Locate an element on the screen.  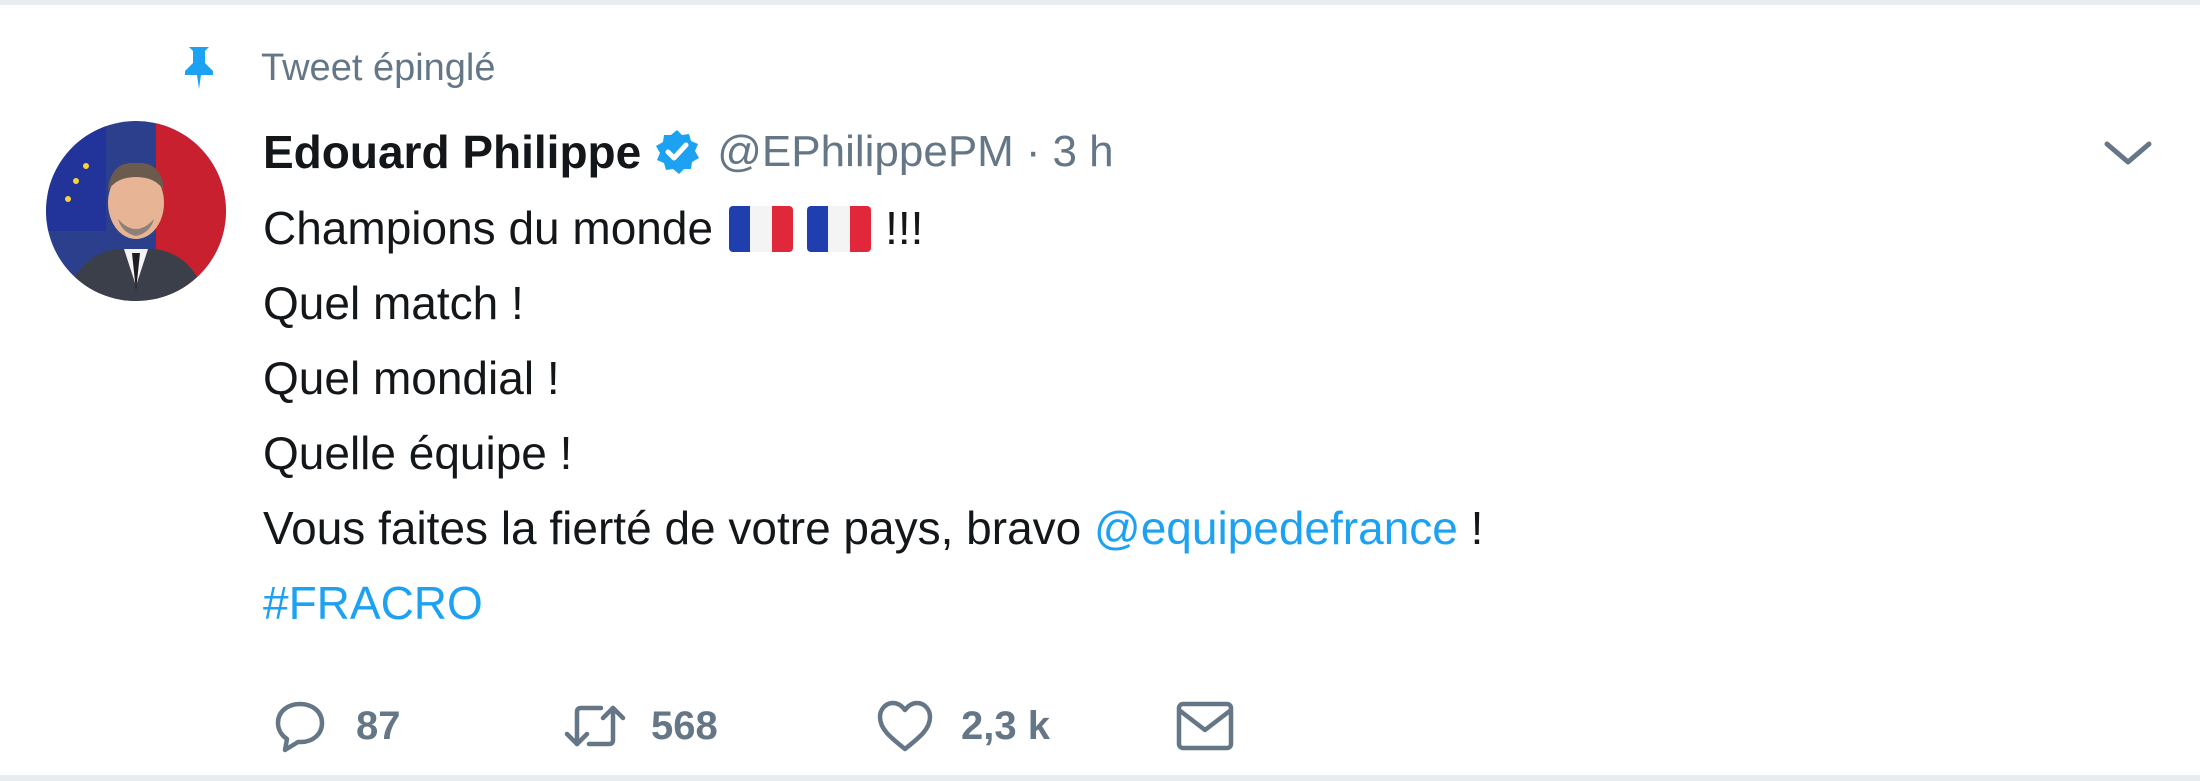
tweet-line-suffix: !!! is located at coordinates (904, 228).